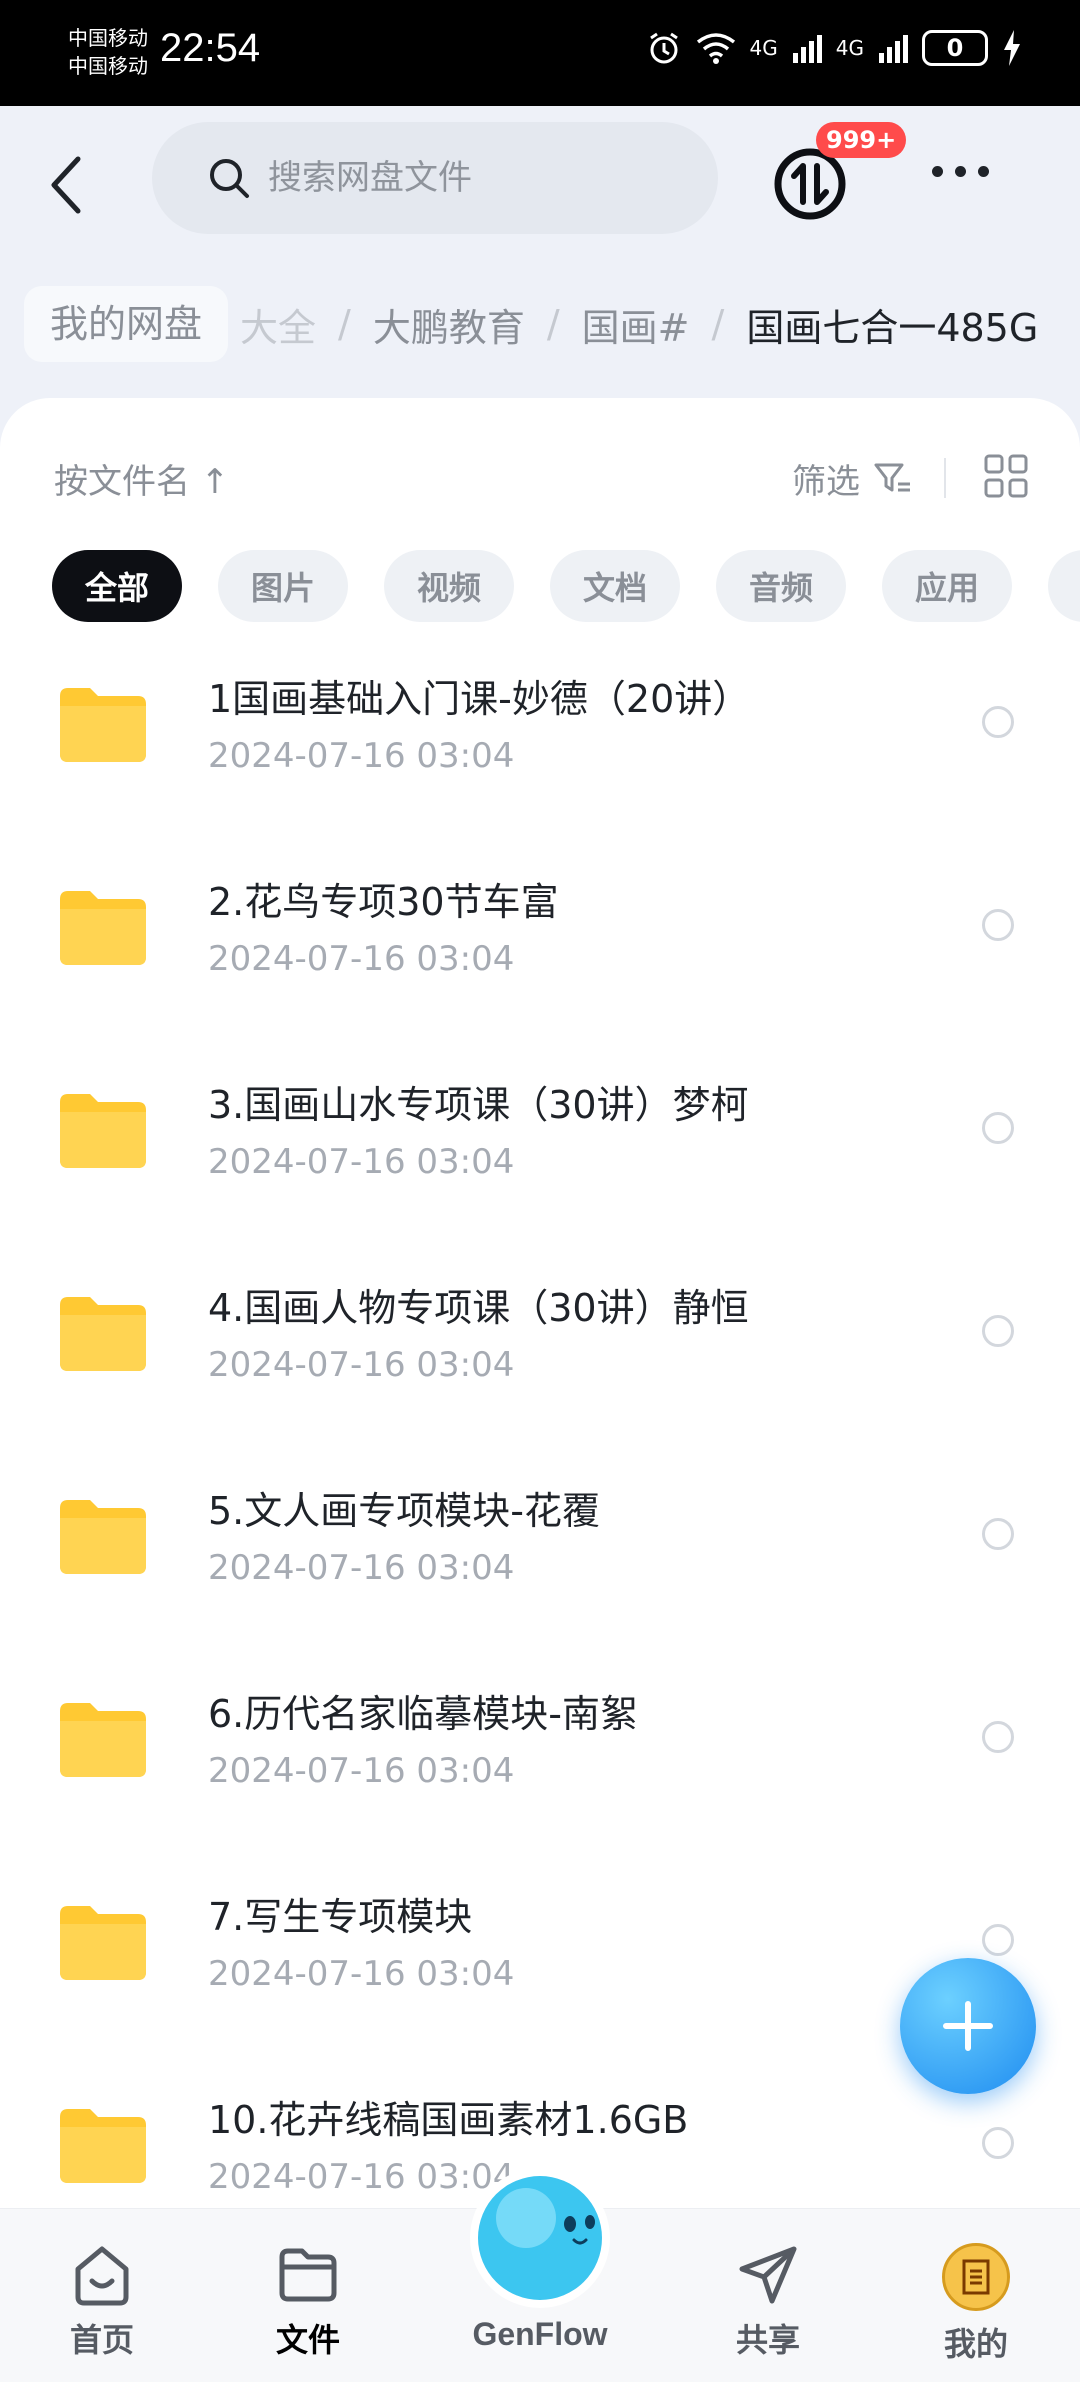  I want to click on search-bar, so click(435, 178).